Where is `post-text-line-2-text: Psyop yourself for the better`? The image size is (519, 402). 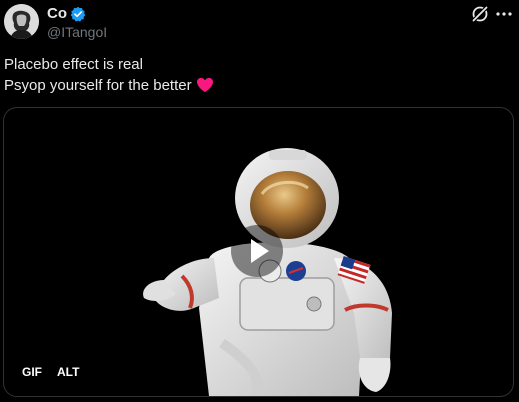
post-text-line-2-text: Psyop yourself for the better is located at coordinates (98, 85).